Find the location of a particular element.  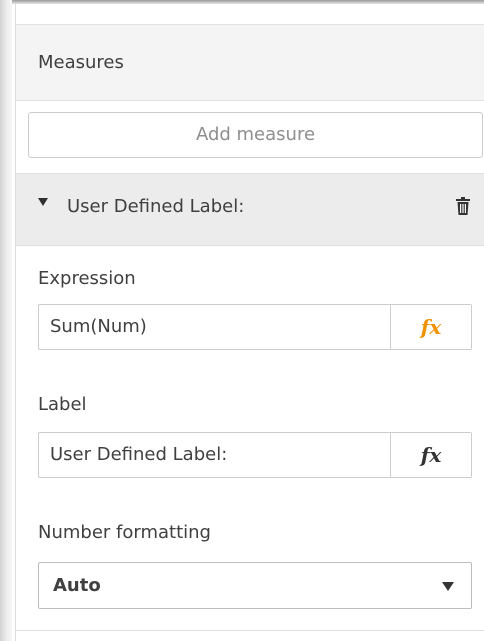

number-formatting-select: Auto is located at coordinates (255, 585).